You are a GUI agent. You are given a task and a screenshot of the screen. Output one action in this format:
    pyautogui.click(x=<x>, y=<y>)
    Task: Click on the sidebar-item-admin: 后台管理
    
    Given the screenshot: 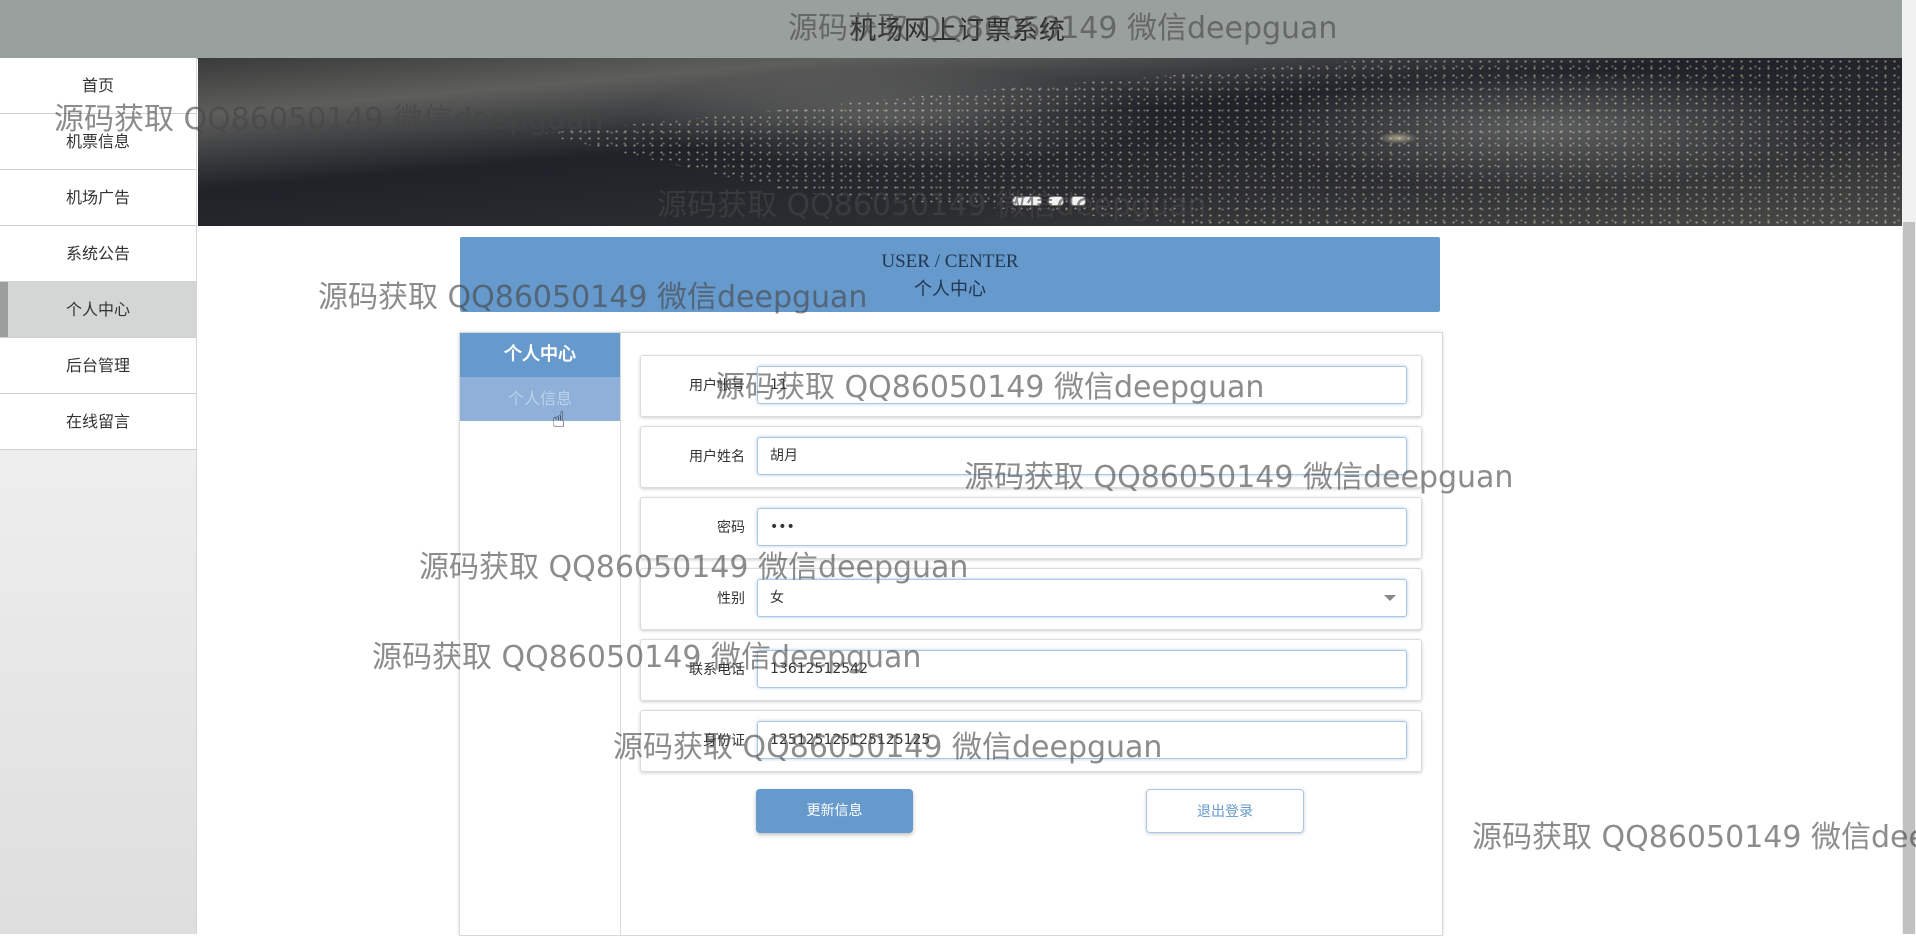 What is the action you would take?
    pyautogui.click(x=98, y=366)
    